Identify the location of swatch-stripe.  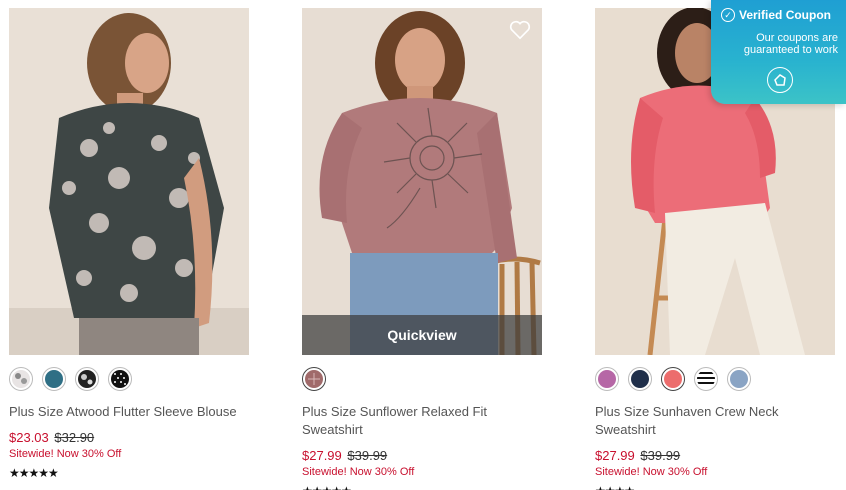
(706, 379).